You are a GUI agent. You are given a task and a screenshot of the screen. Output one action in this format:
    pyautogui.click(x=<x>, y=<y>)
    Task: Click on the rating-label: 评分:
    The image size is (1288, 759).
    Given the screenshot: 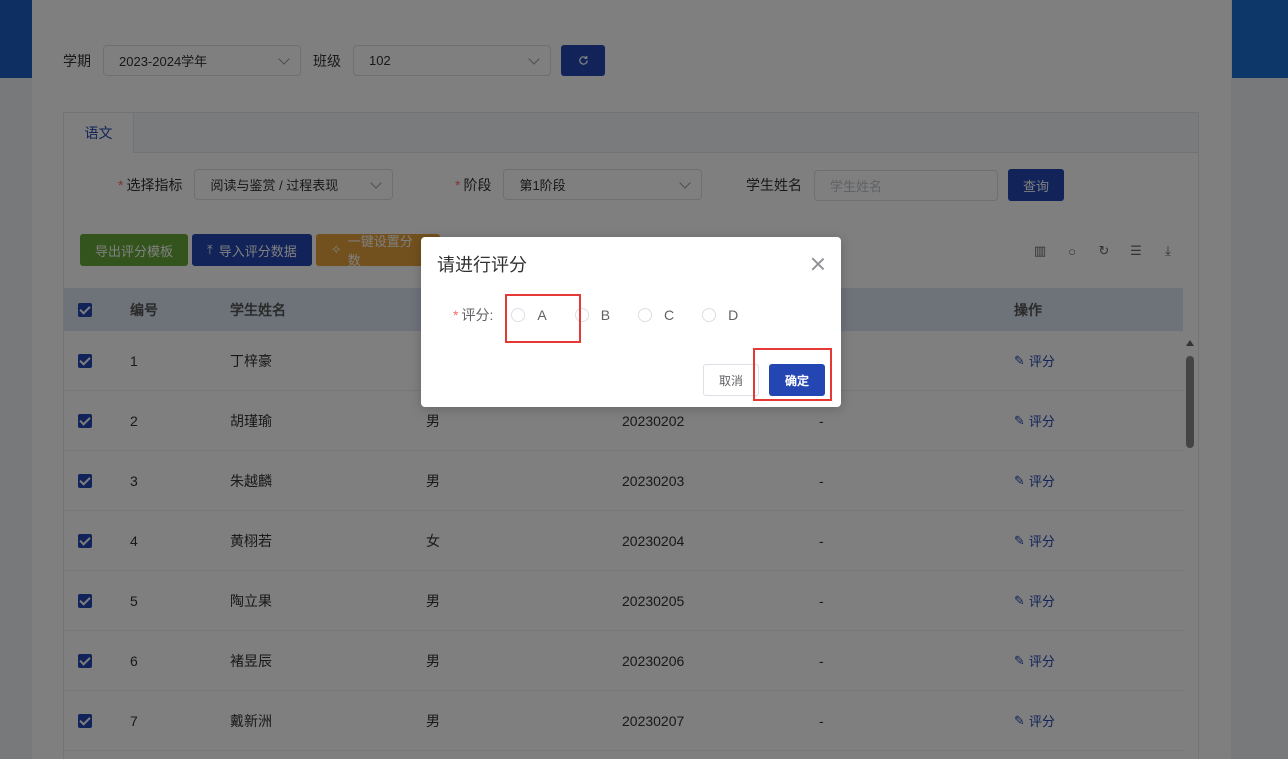 What is the action you would take?
    pyautogui.click(x=477, y=315)
    